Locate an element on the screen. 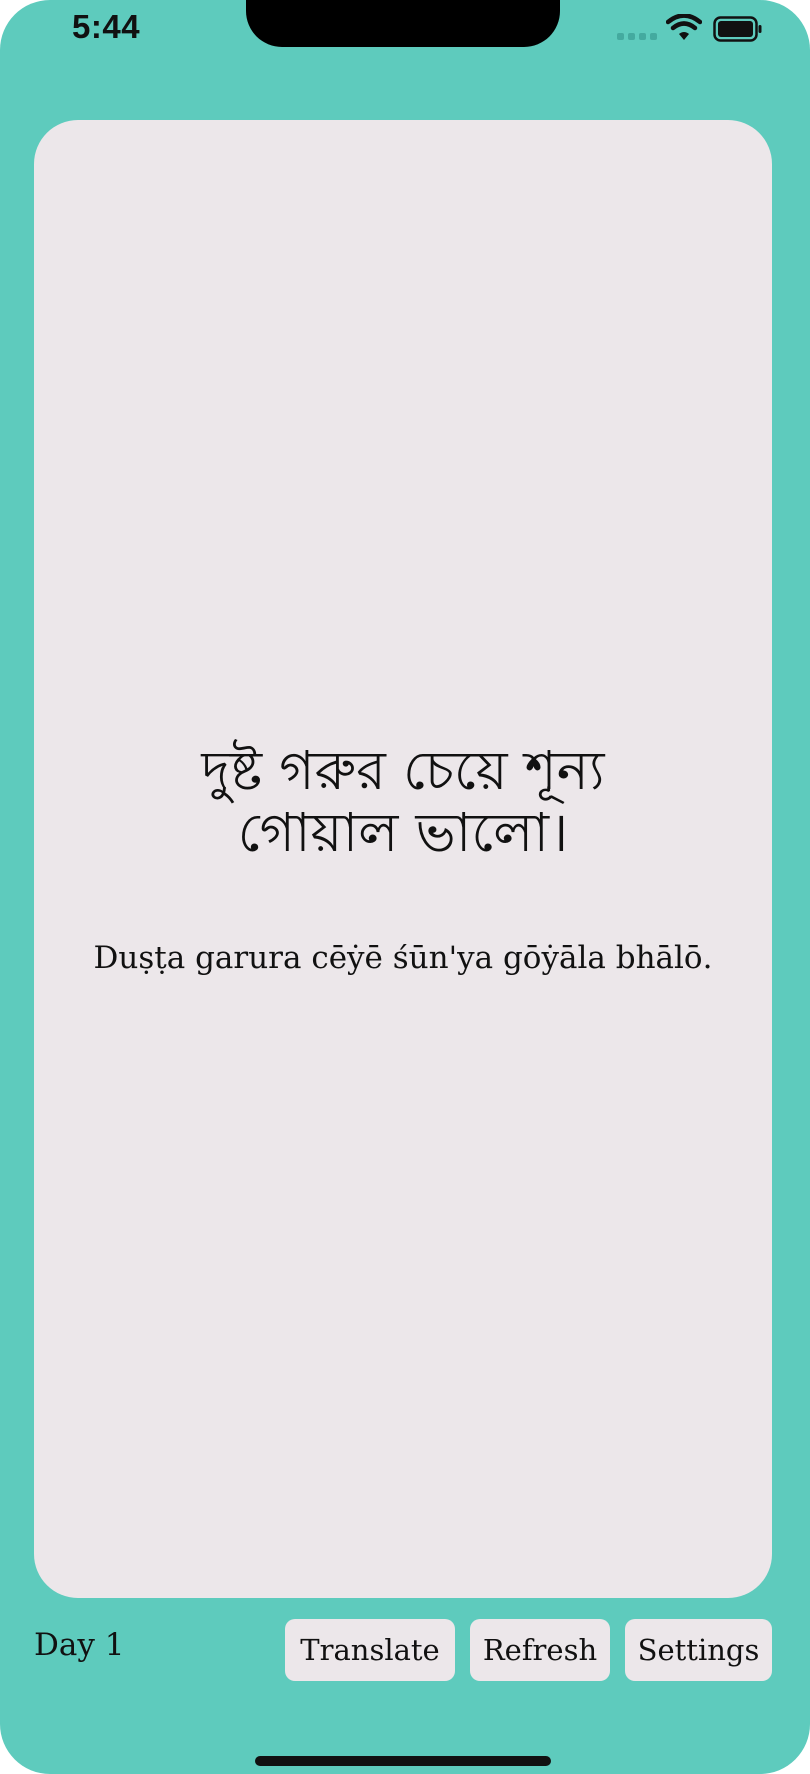 This screenshot has width=810, height=1774. device-notch is located at coordinates (403, 23).